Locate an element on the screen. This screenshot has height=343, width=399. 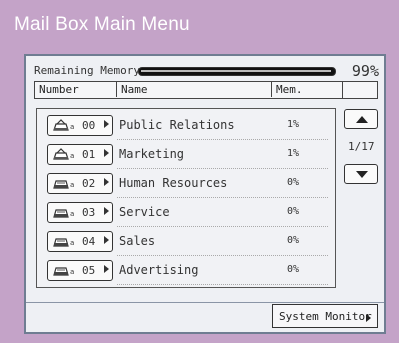
column-header-number: Number is located at coordinates (76, 89).